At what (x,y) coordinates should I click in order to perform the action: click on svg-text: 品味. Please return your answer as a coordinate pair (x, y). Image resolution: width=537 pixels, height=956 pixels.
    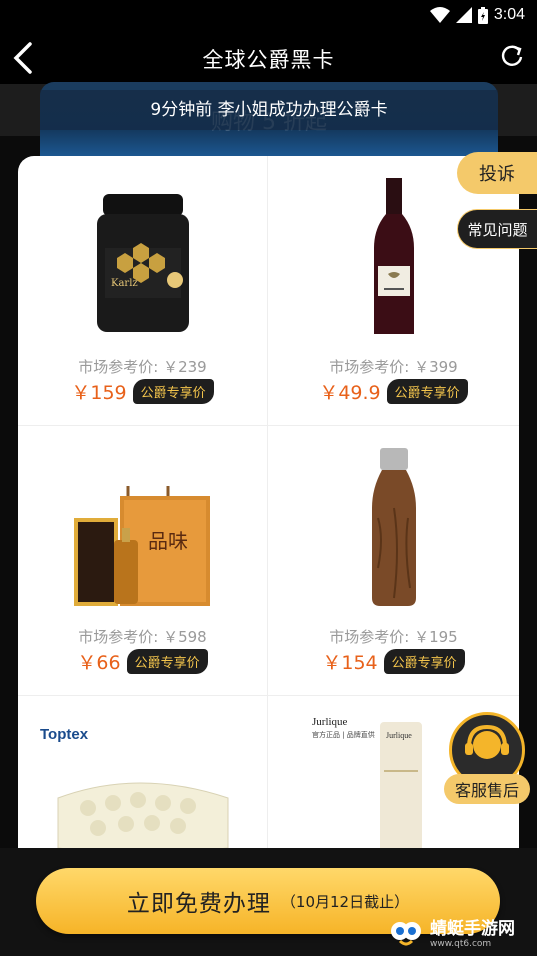
    Looking at the image, I should click on (168, 541).